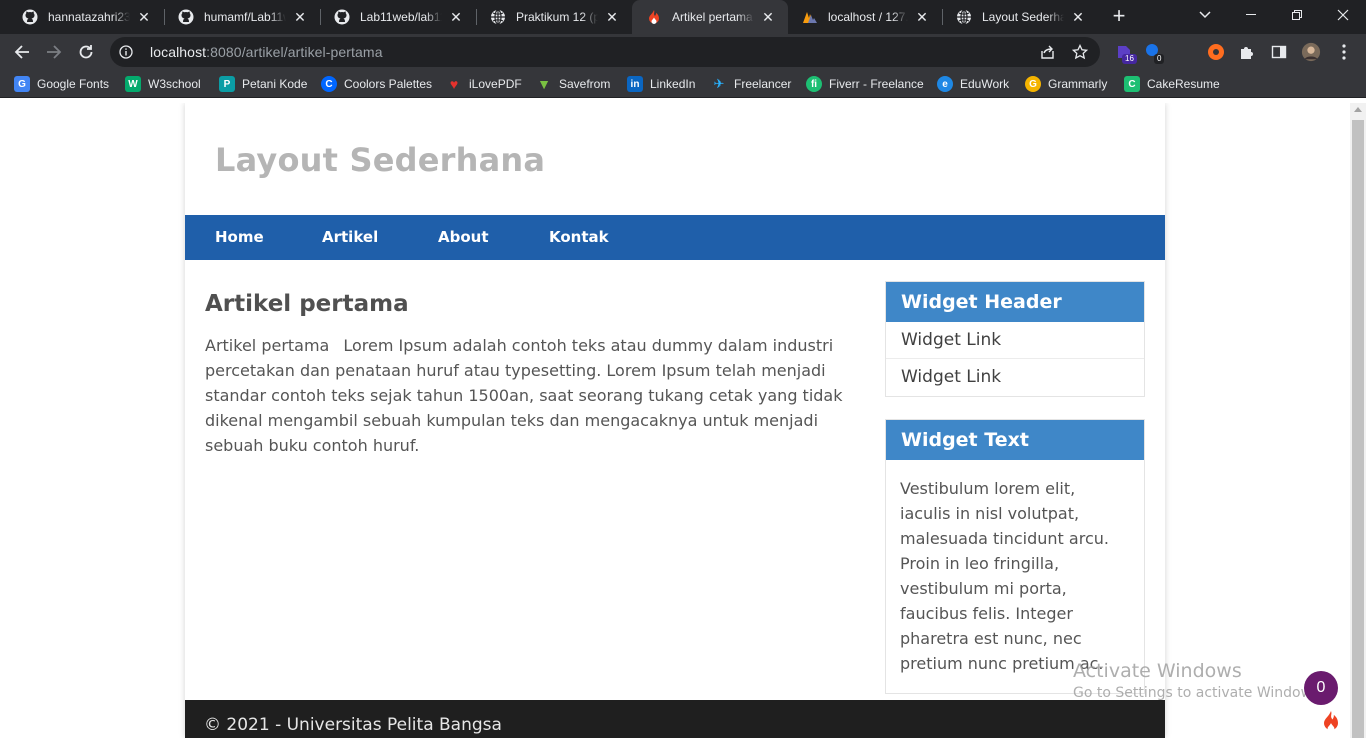  I want to click on scroll-thumb, so click(1358, 429).